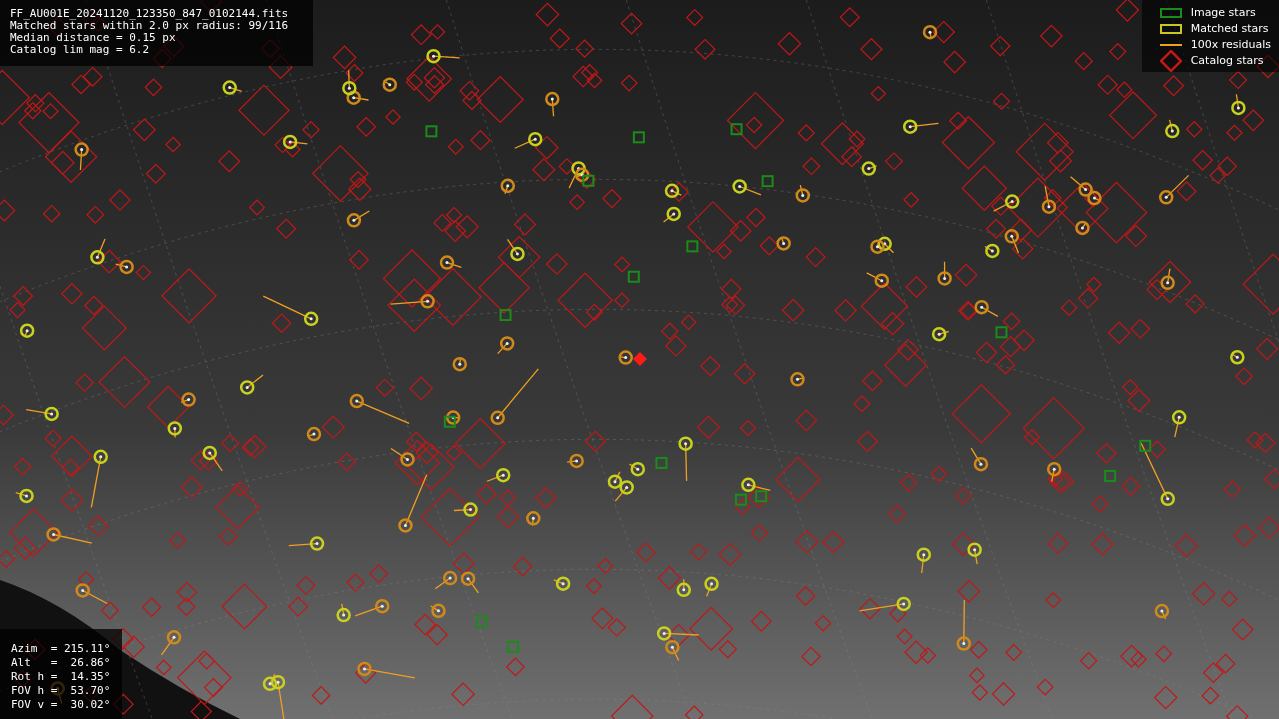 The height and width of the screenshot is (719, 1279). What do you see at coordinates (93, 38) in the screenshot?
I see `info-text: Median distance = 0.15 px` at bounding box center [93, 38].